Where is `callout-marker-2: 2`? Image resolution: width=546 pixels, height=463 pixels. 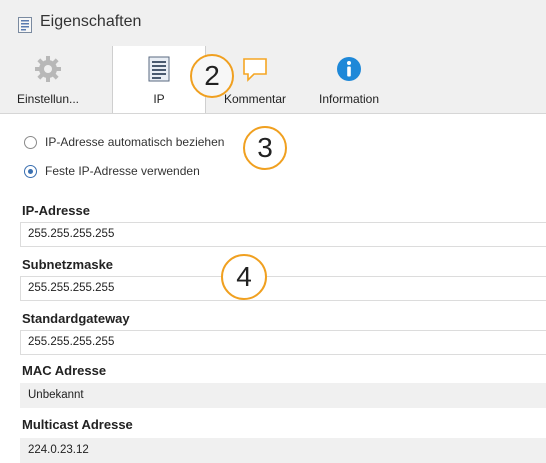
callout-marker-2: 2 is located at coordinates (212, 76).